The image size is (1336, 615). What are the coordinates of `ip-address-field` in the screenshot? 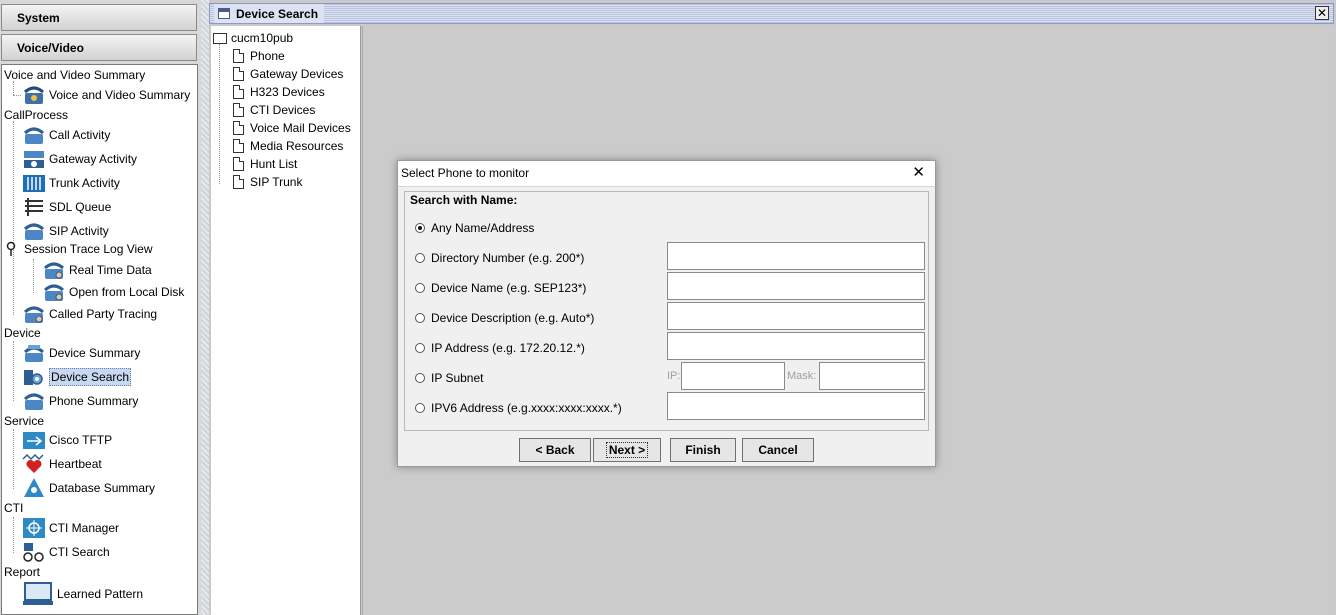 It's located at (797, 346).